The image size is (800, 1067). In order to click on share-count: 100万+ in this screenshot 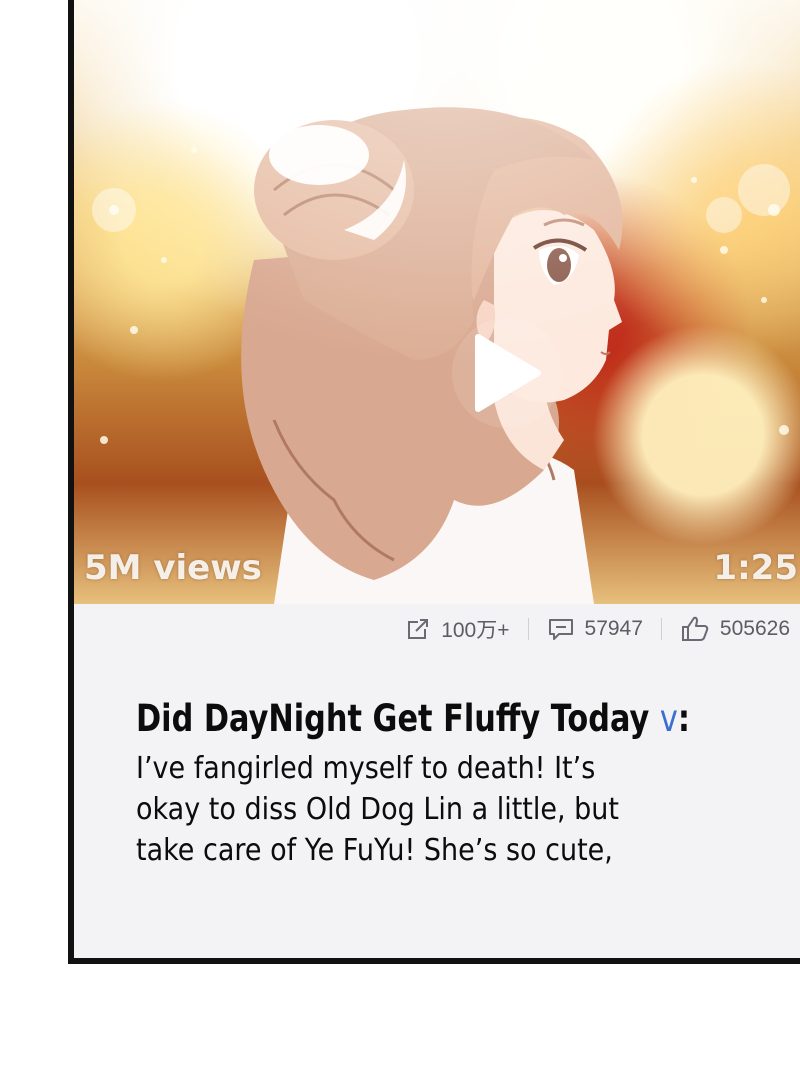, I will do `click(475, 630)`.